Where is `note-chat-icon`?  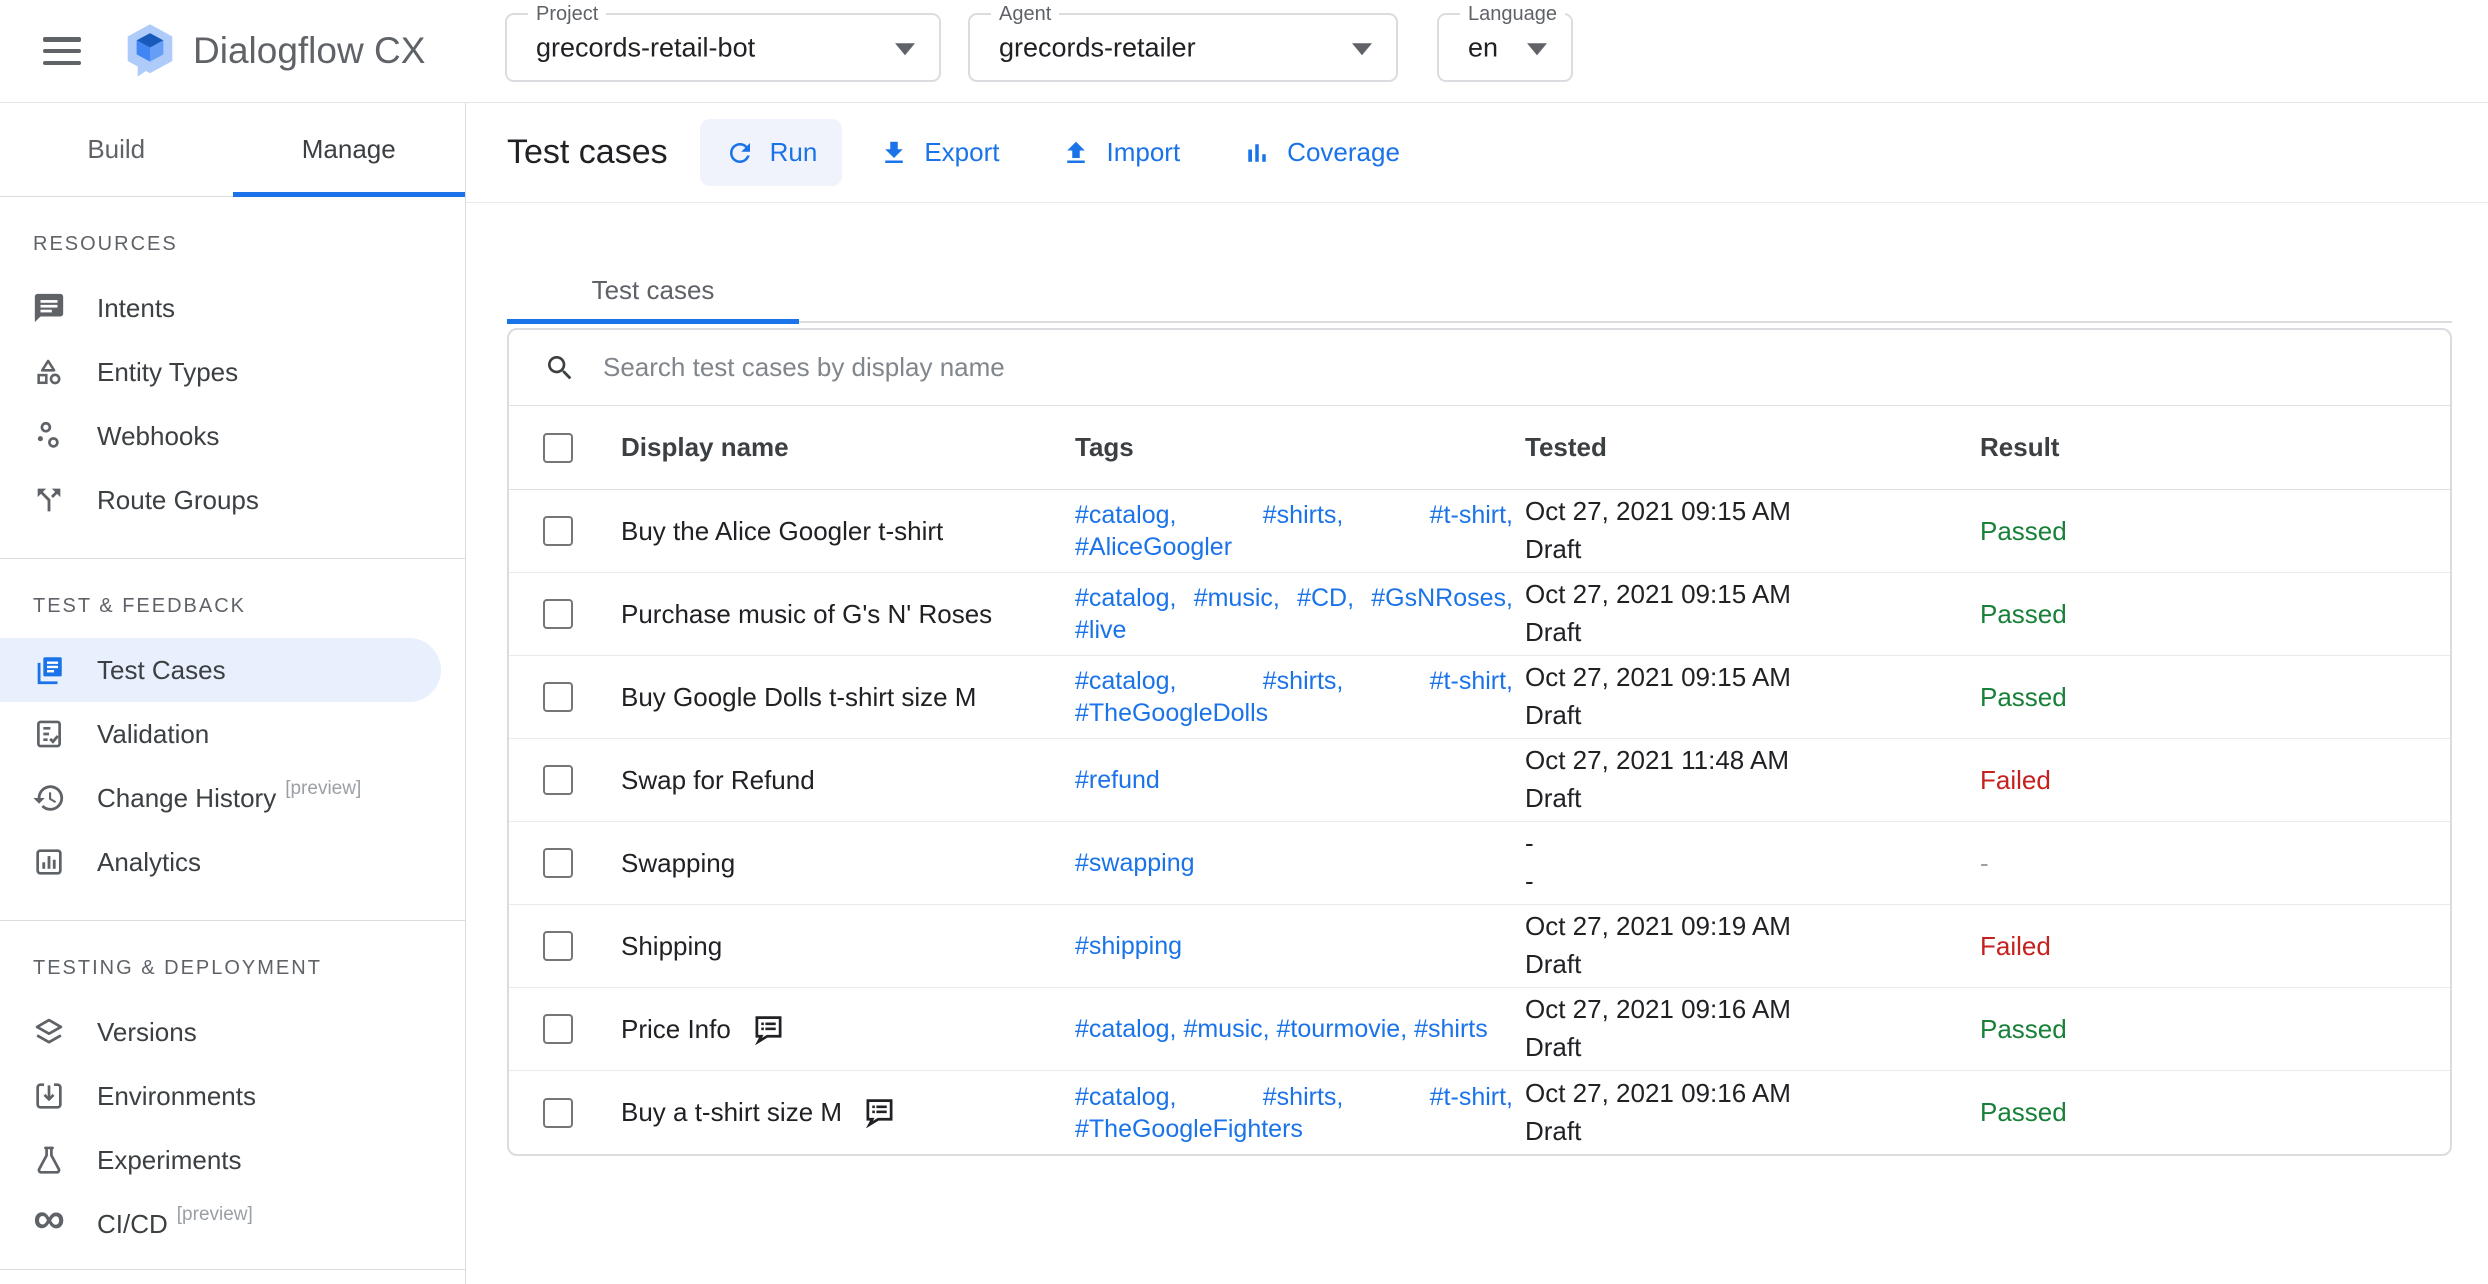
note-chat-icon is located at coordinates (879, 1113).